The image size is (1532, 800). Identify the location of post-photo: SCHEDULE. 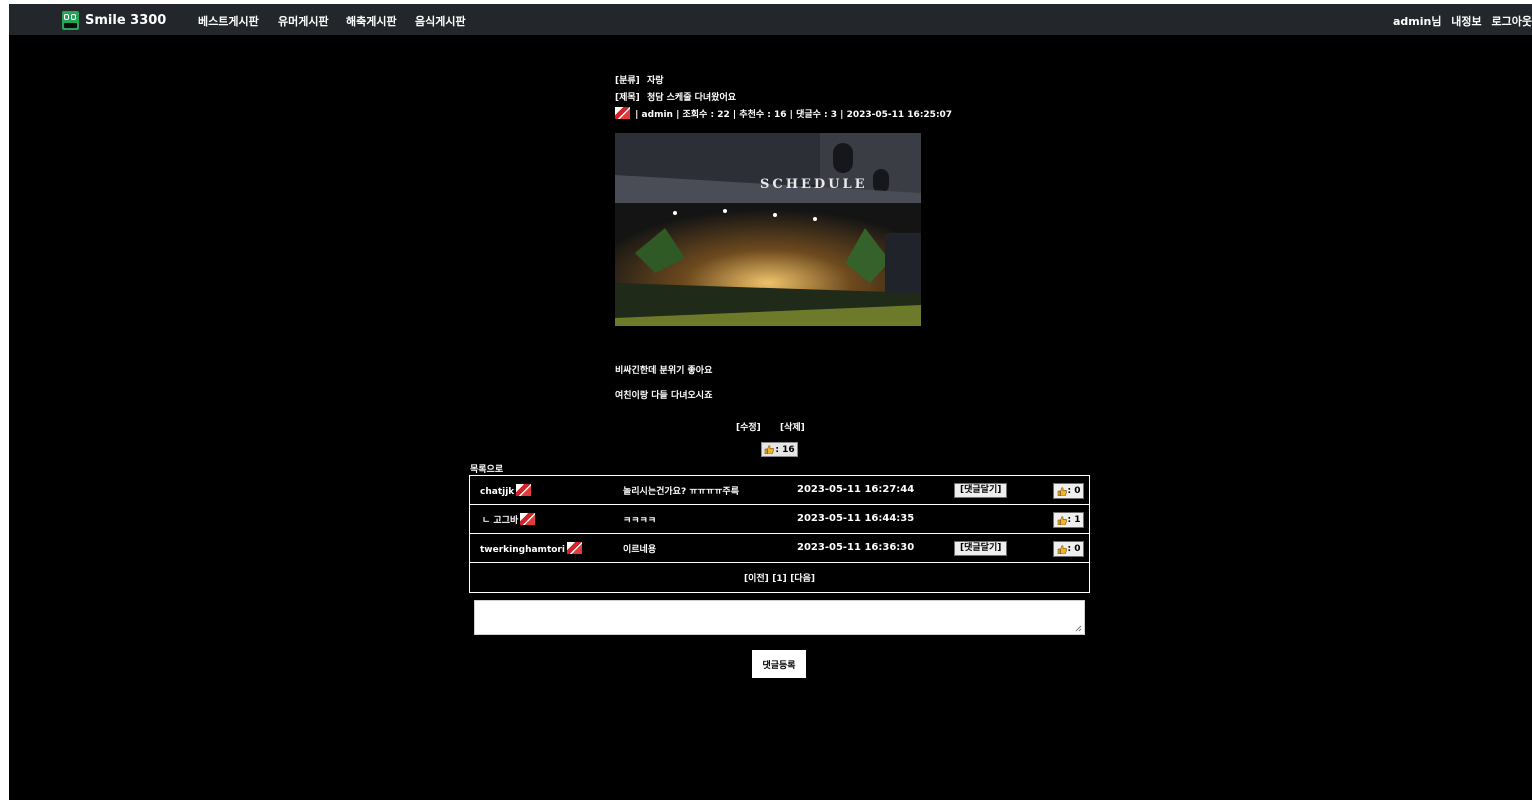
(768, 229).